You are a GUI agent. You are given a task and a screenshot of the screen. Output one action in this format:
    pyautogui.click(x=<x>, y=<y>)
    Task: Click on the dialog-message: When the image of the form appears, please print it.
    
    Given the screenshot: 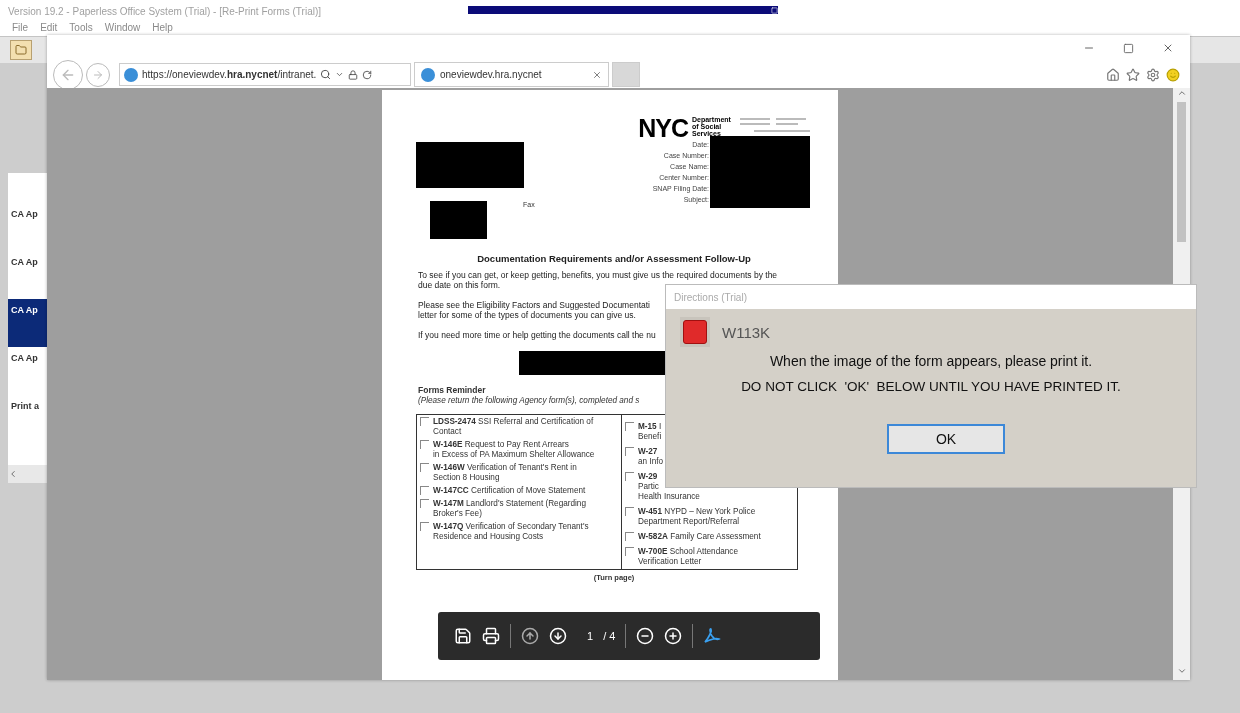 What is the action you would take?
    pyautogui.click(x=931, y=361)
    